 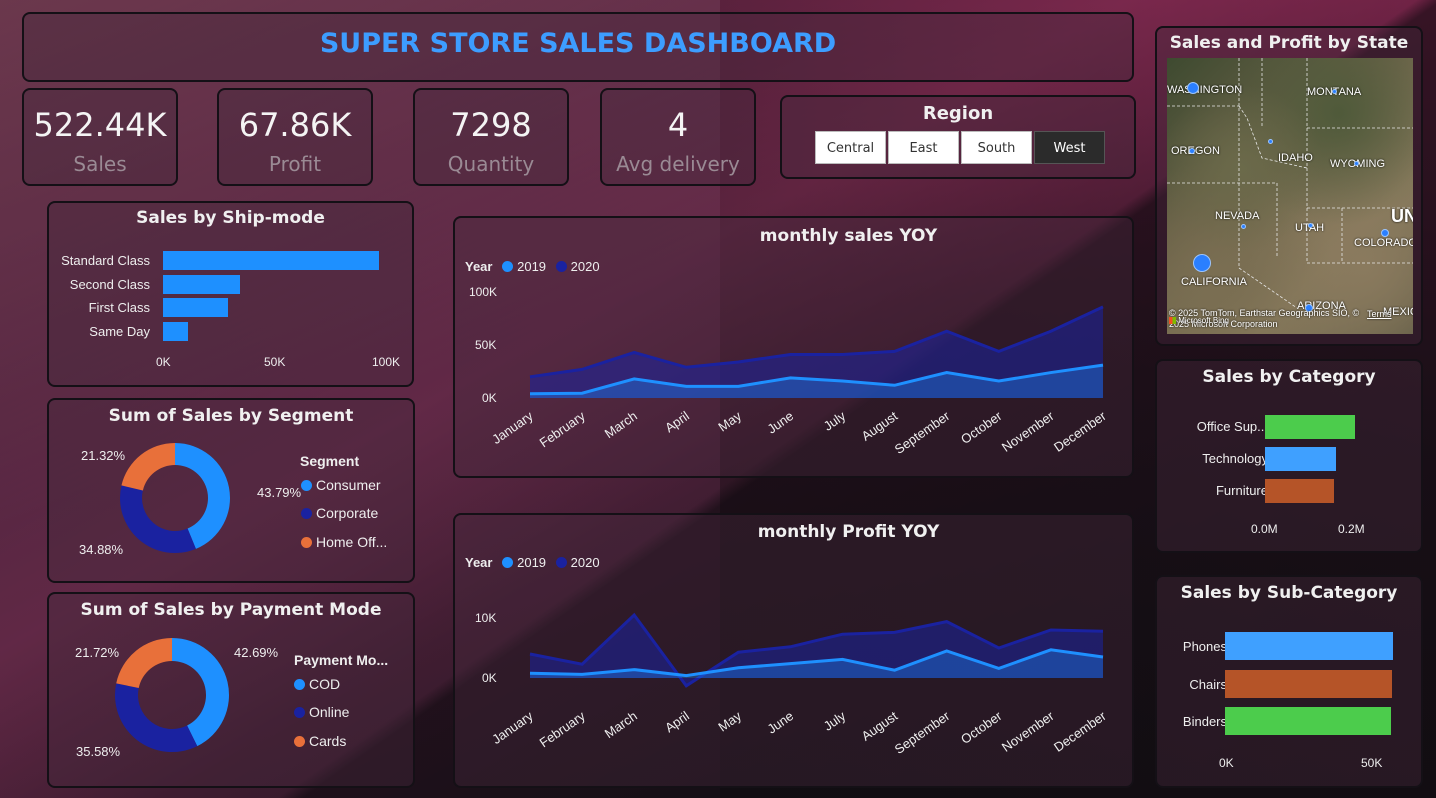 I want to click on map-label-idaho: IDAHO, so click(x=1295, y=158).